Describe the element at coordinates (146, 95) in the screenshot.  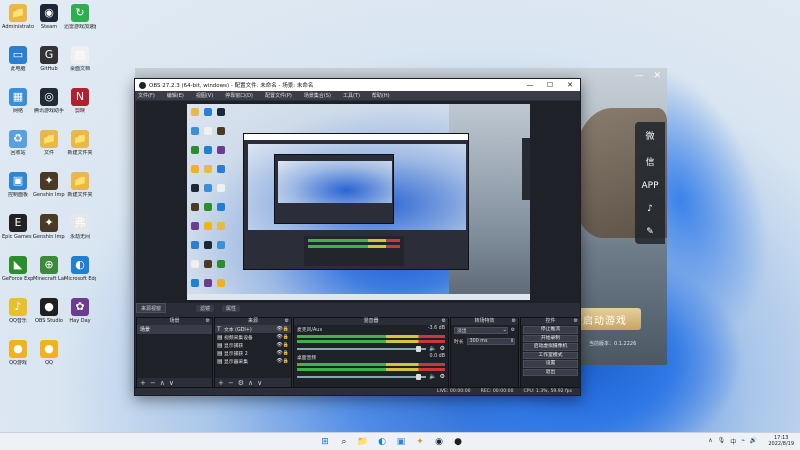
I see `menu-item: 文件(F)` at that location.